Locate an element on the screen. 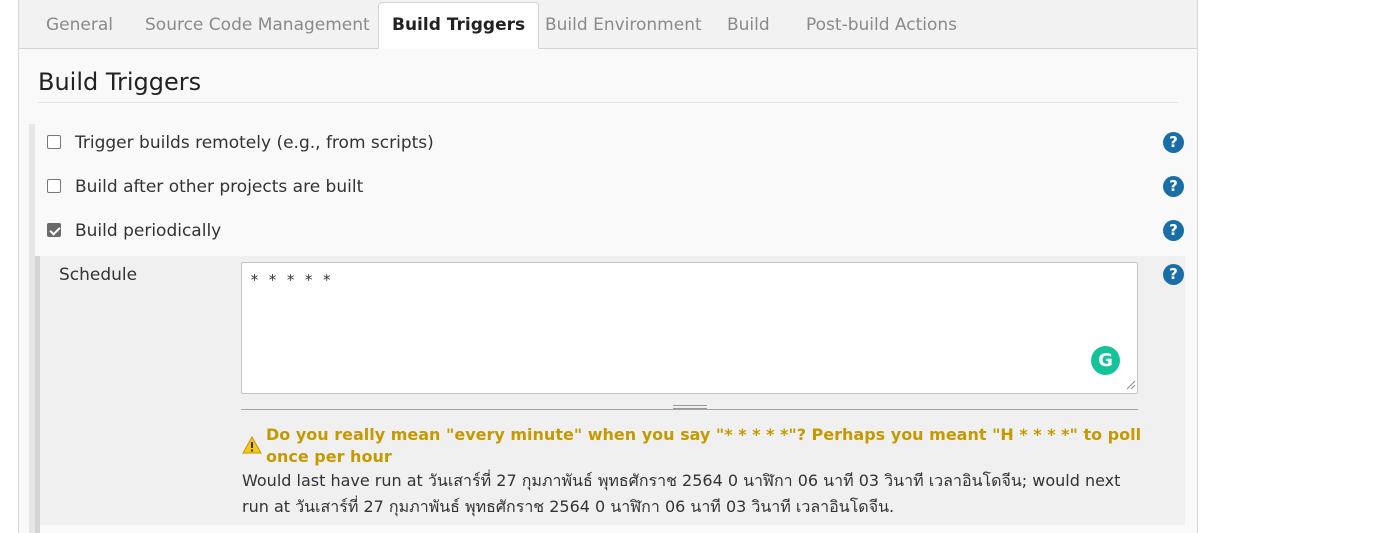  trigger-after-other-label: Build after other projects are built is located at coordinates (219, 187).